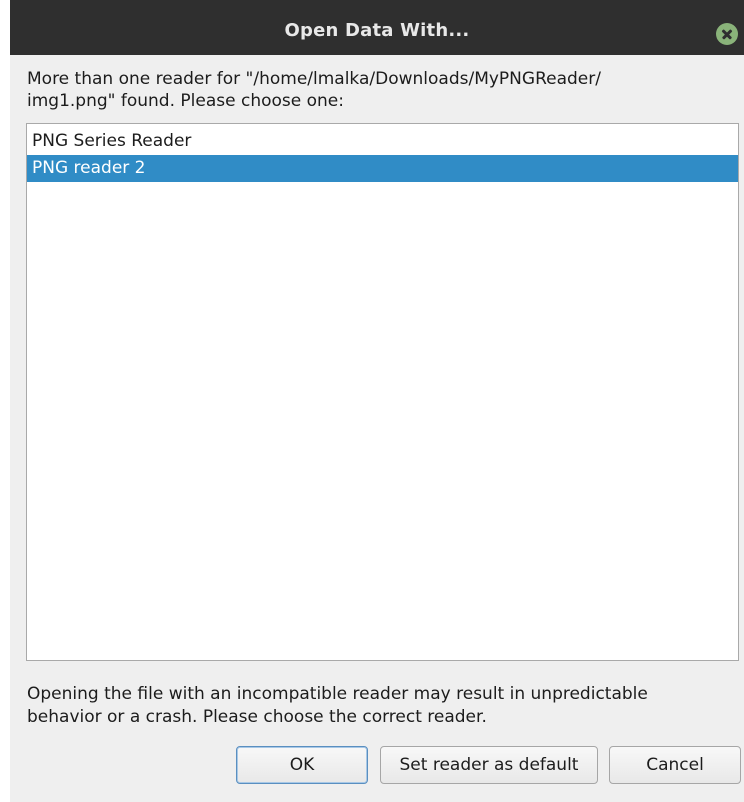 This screenshot has width=744, height=802. I want to click on close-icon, so click(727, 34).